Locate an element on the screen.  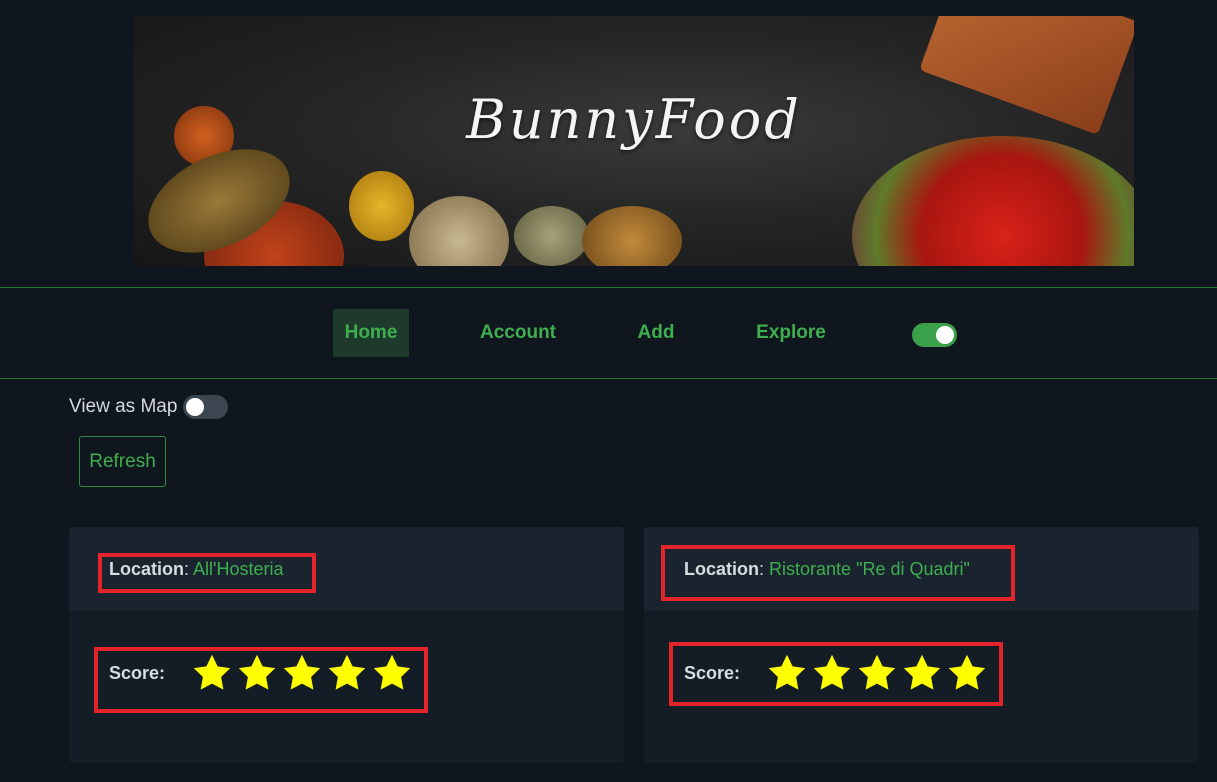
nav-item-add: Add is located at coordinates (656, 333).